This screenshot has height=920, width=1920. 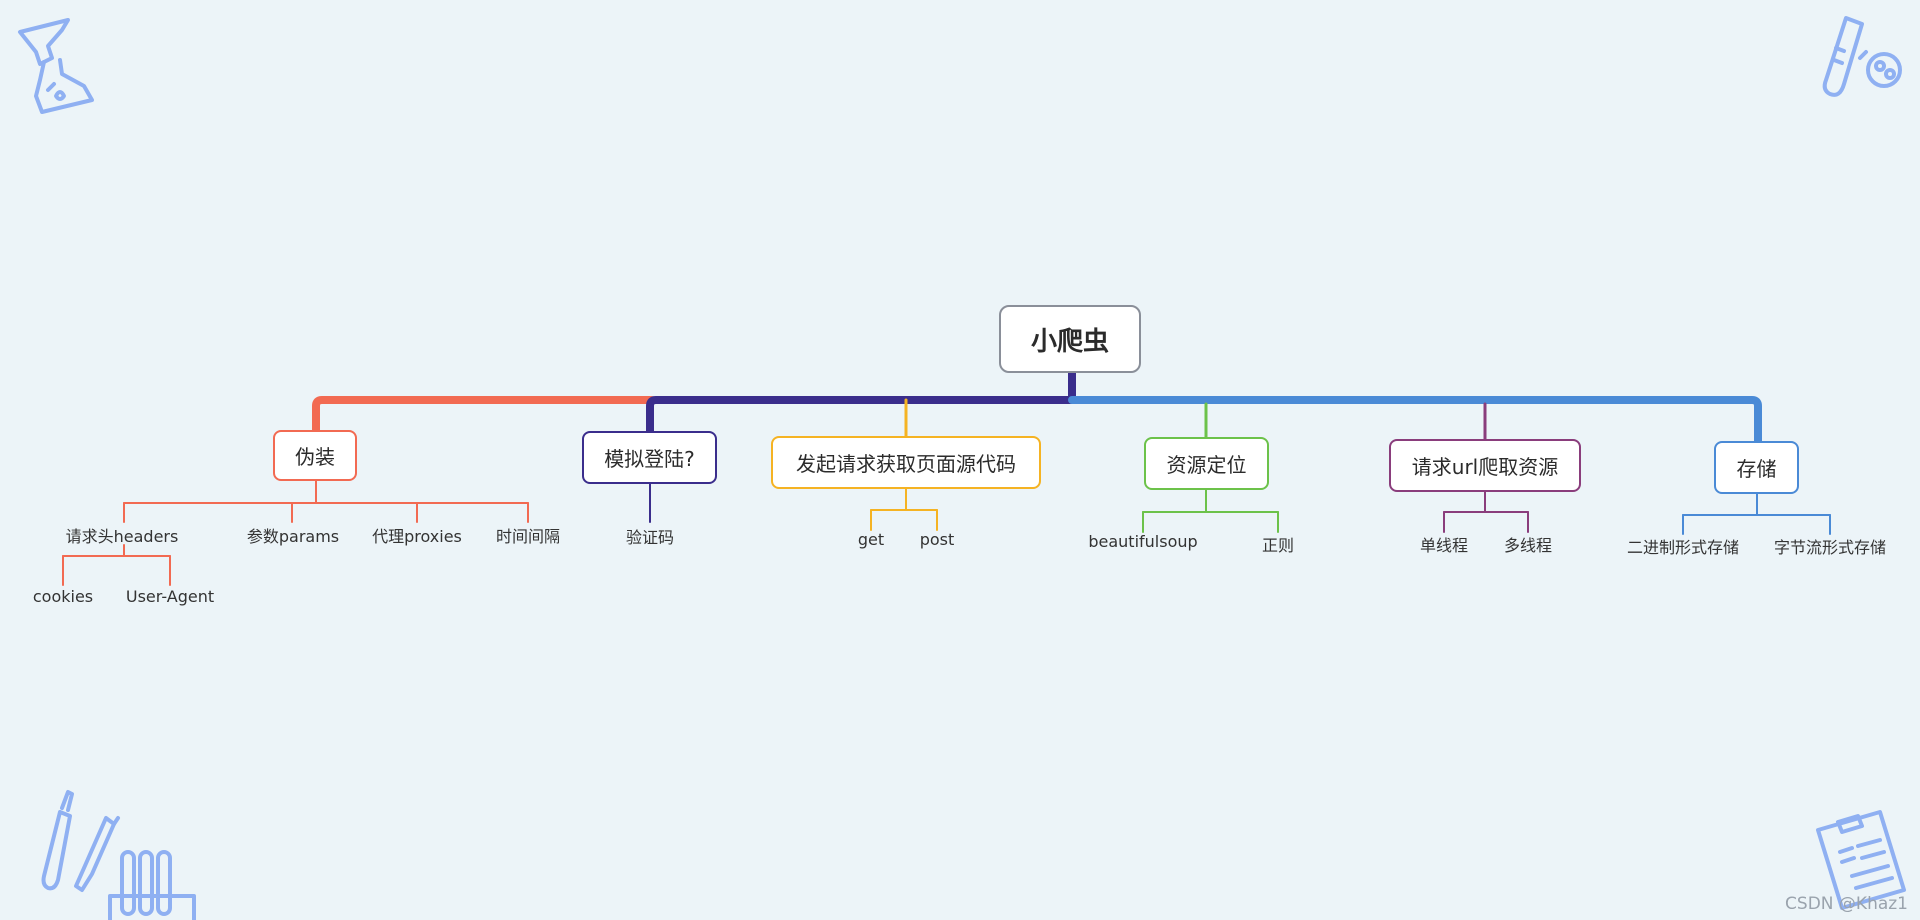 What do you see at coordinates (1142, 541) in the screenshot?
I see `leaf-beautifulsoup: beautifulsoup` at bounding box center [1142, 541].